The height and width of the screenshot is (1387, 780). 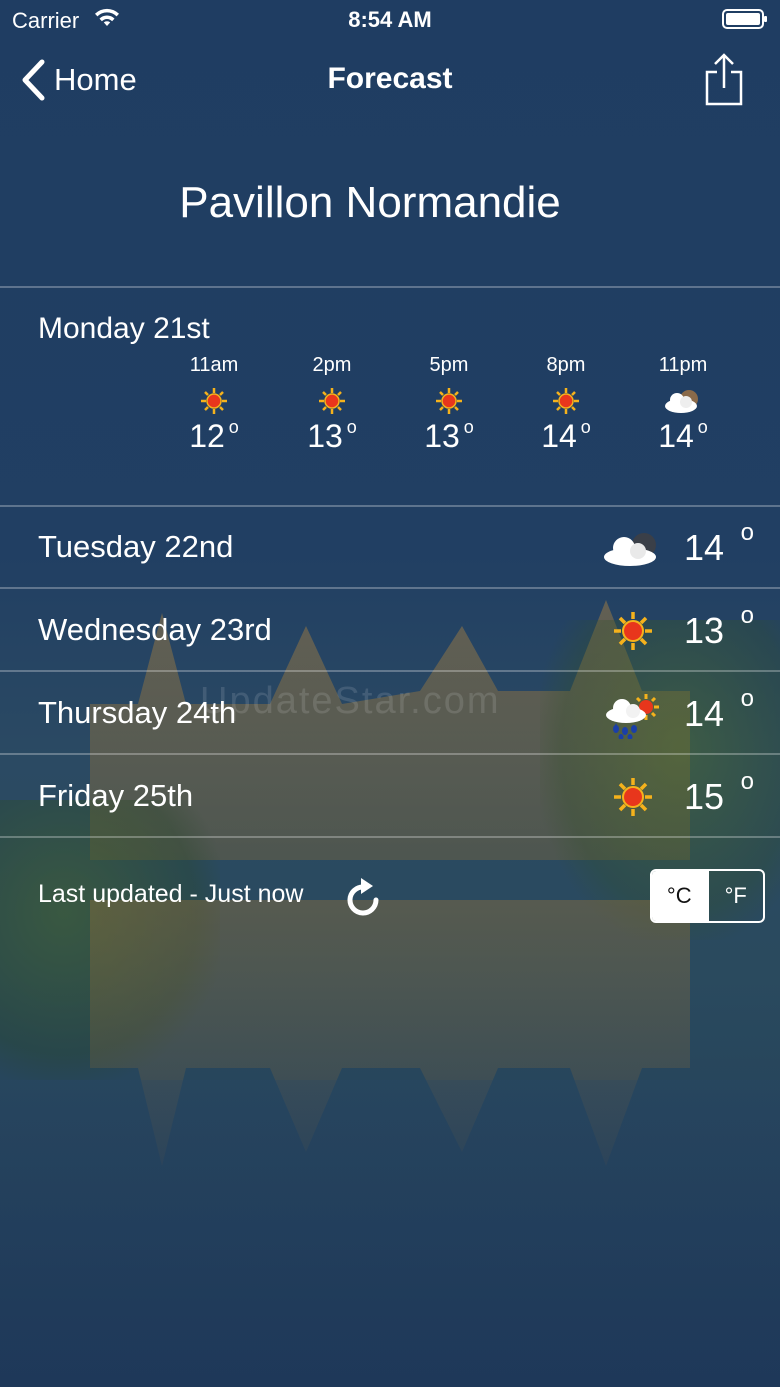 I want to click on back-button: Home, so click(x=78, y=80).